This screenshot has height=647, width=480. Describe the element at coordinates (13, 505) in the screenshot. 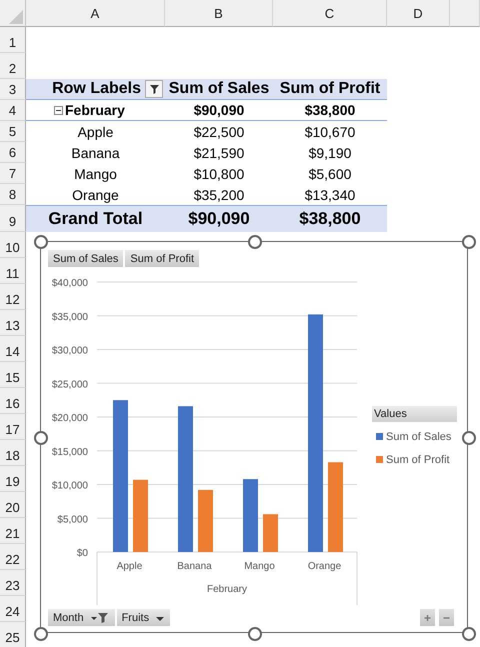

I see `row-header: 20` at that location.